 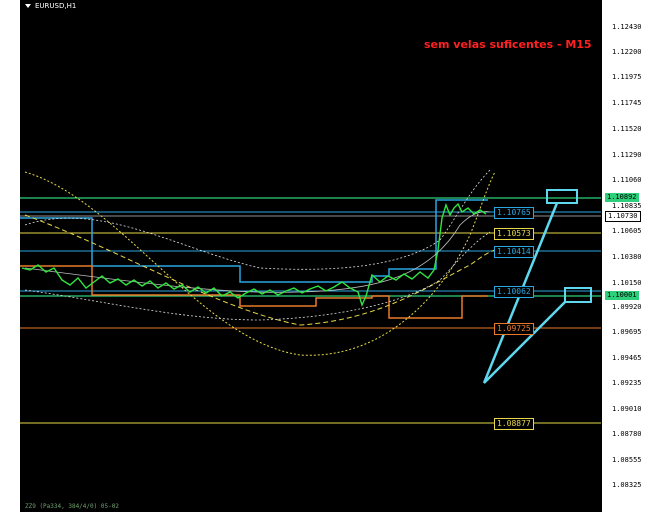 What do you see at coordinates (514, 329) in the screenshot?
I see `level-label-orange: 1.09725` at bounding box center [514, 329].